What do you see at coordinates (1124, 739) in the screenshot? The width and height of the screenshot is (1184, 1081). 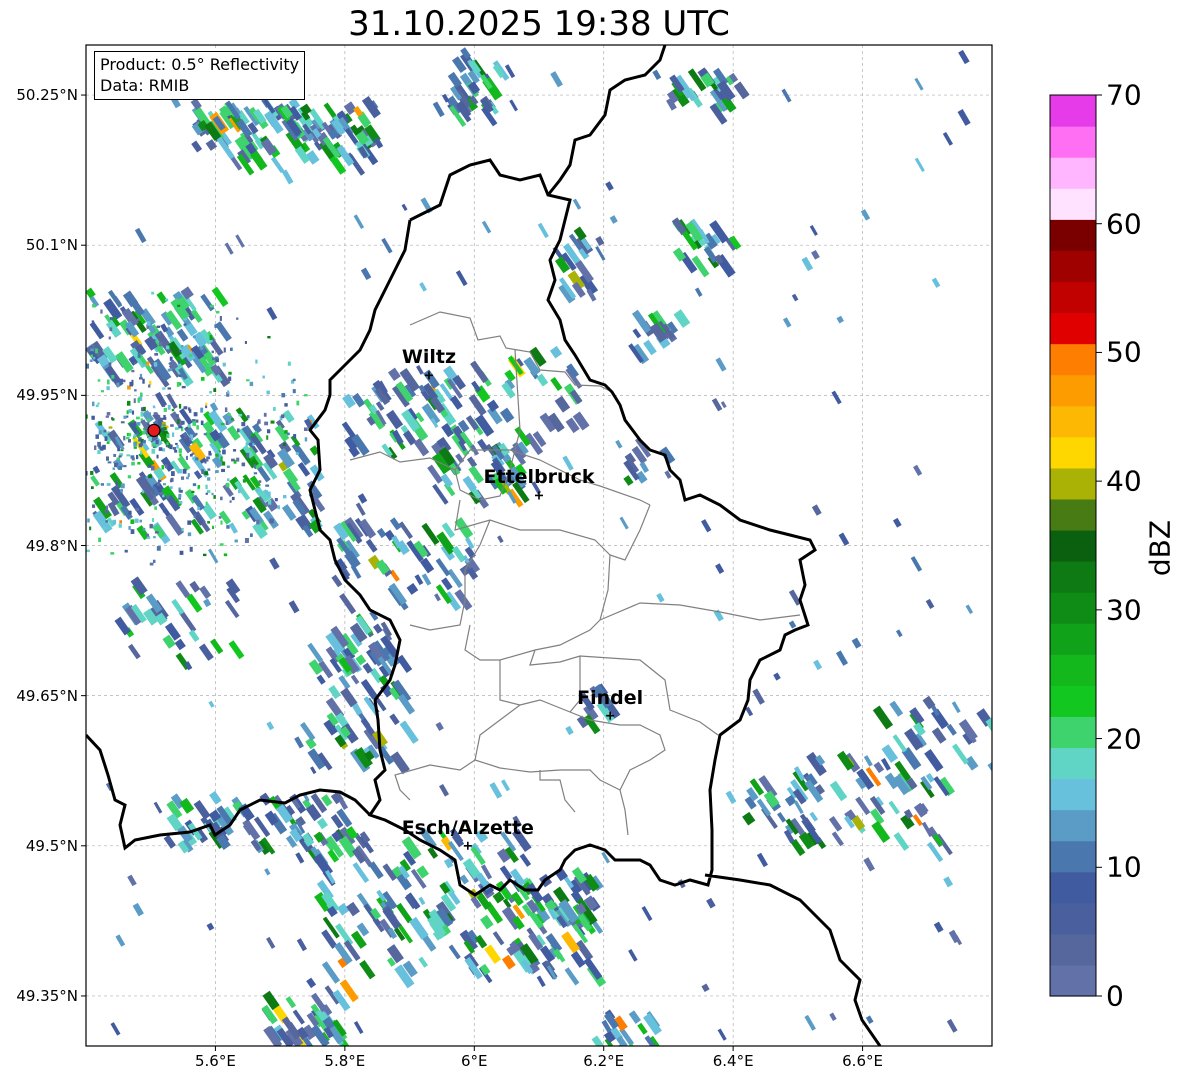 I see `colorbar-tick-label: 20` at bounding box center [1124, 739].